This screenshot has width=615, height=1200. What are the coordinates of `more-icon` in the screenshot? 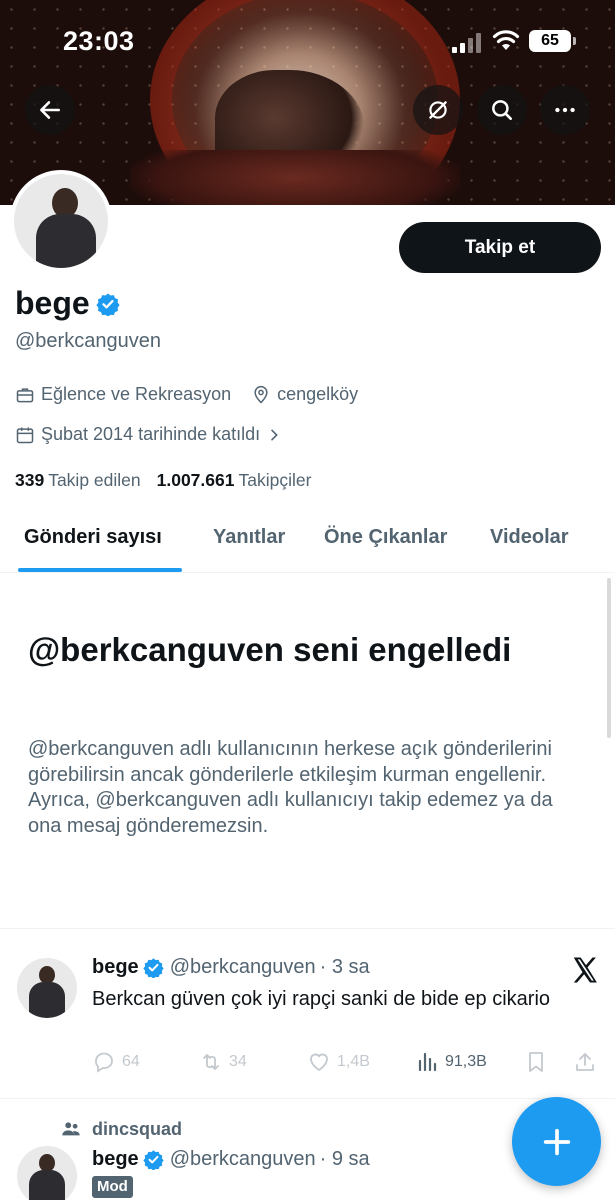 It's located at (565, 110).